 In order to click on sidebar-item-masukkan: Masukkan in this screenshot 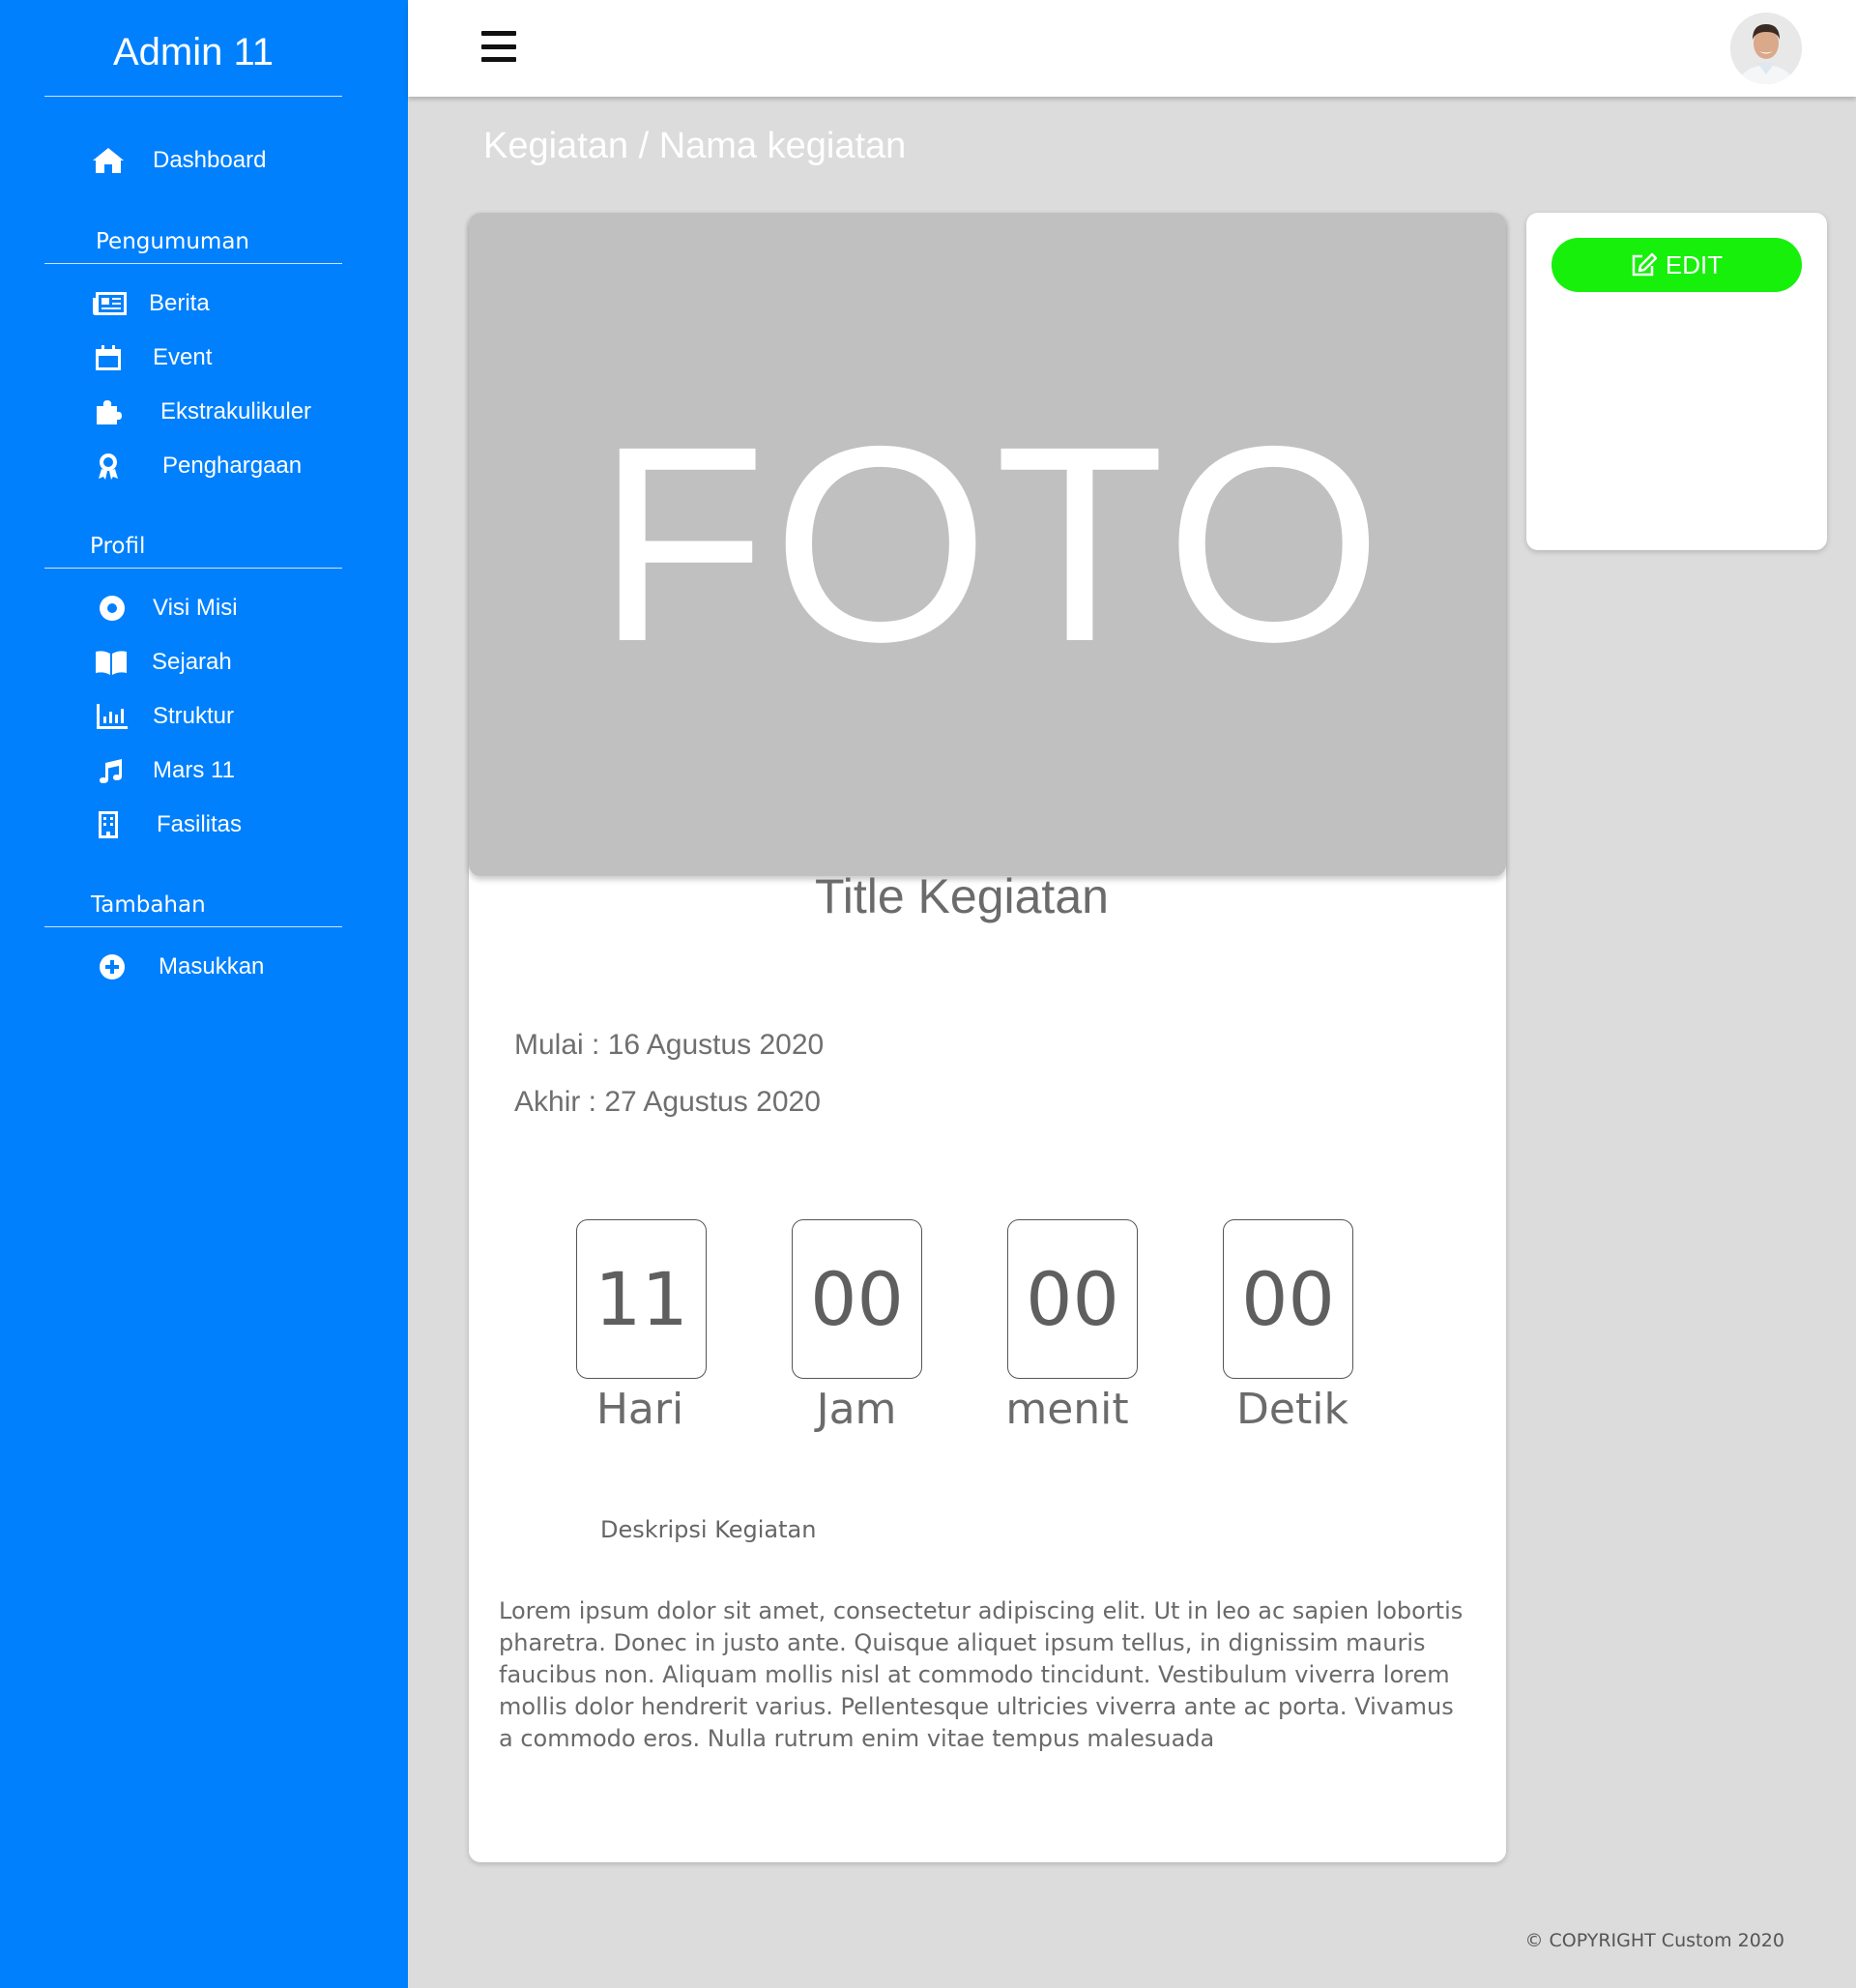, I will do `click(178, 967)`.